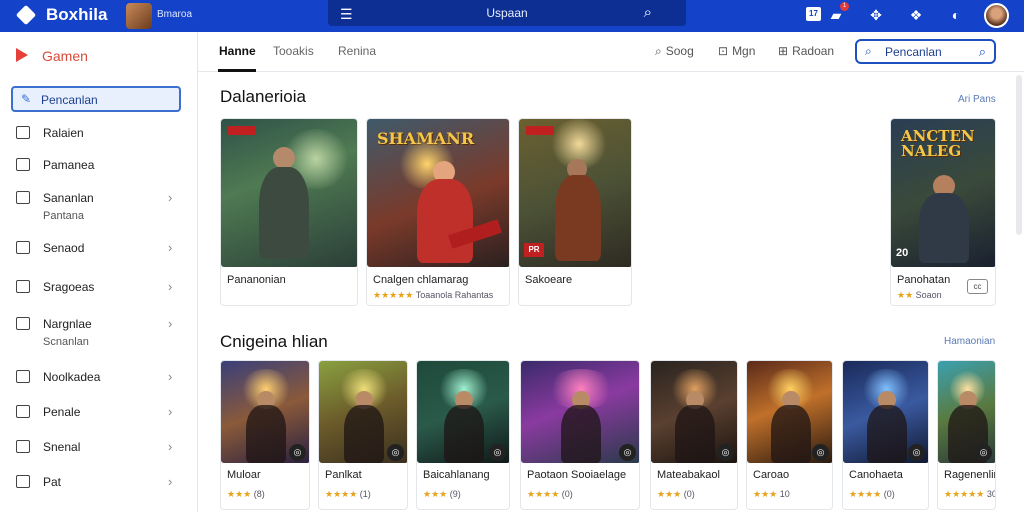  Describe the element at coordinates (101, 205) in the screenshot. I see `sidebar-item: Sananlan Pantana ›` at that location.